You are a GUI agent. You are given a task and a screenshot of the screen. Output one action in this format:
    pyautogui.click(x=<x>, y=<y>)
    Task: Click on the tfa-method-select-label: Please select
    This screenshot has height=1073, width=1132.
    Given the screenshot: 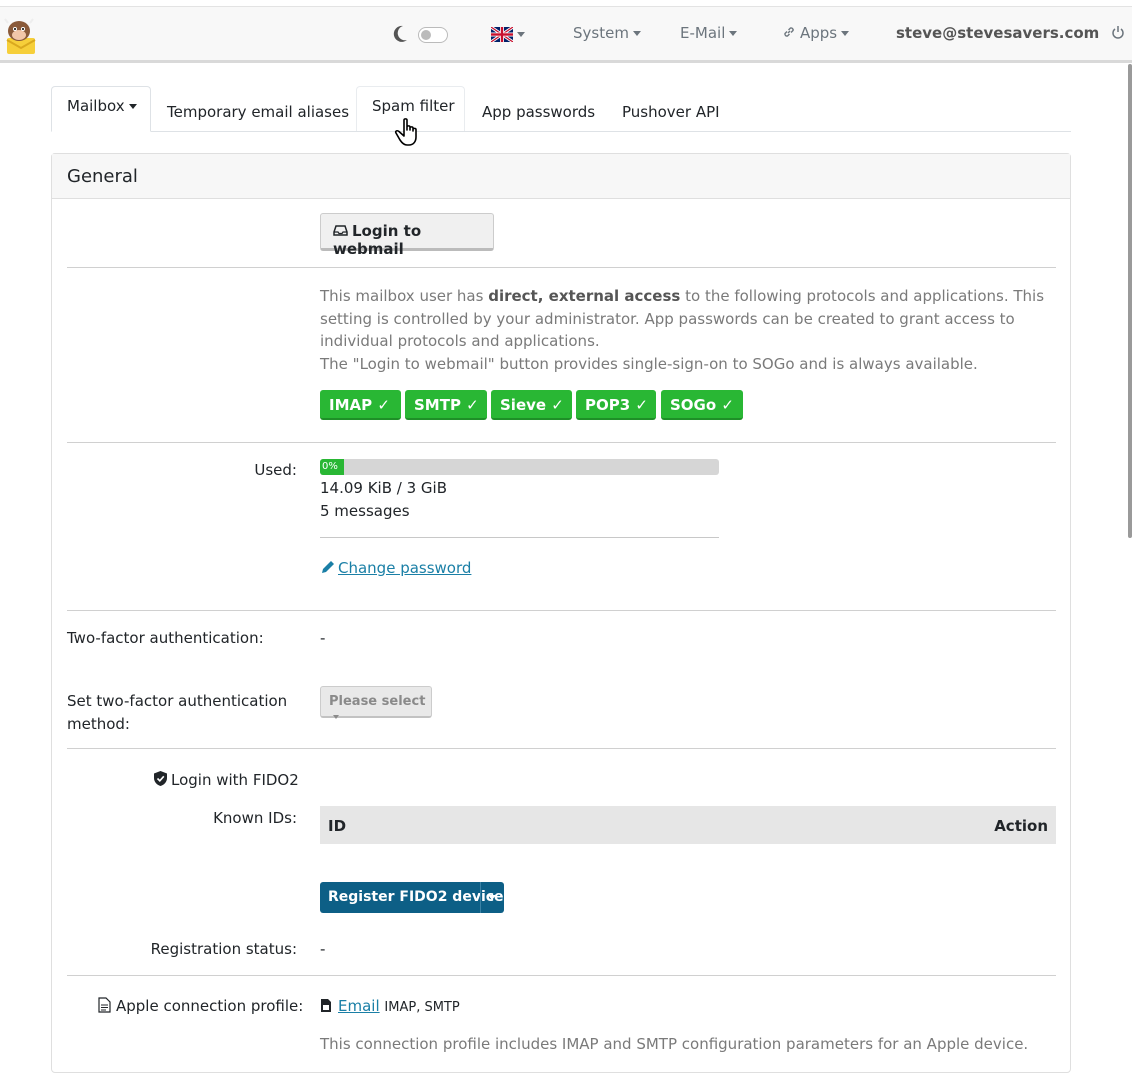 What is the action you would take?
    pyautogui.click(x=377, y=701)
    